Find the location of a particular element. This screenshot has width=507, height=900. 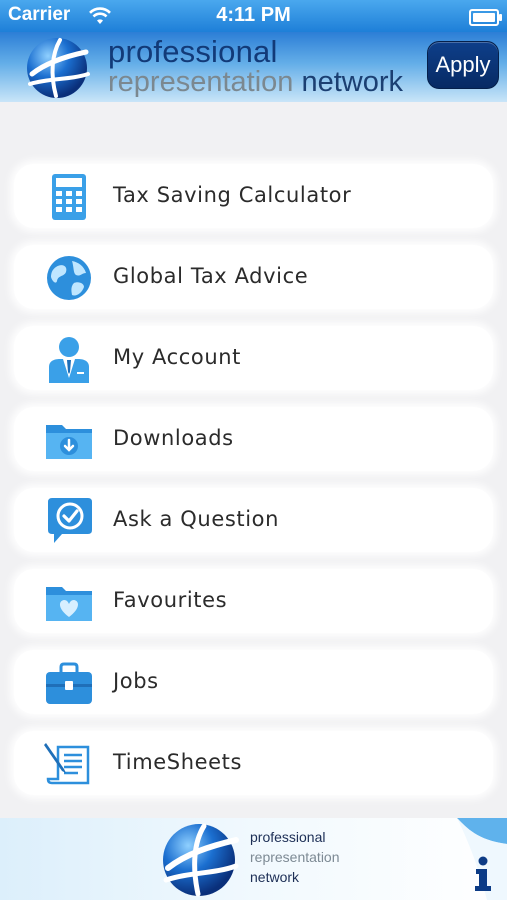

calculator-icon is located at coordinates (69, 197).